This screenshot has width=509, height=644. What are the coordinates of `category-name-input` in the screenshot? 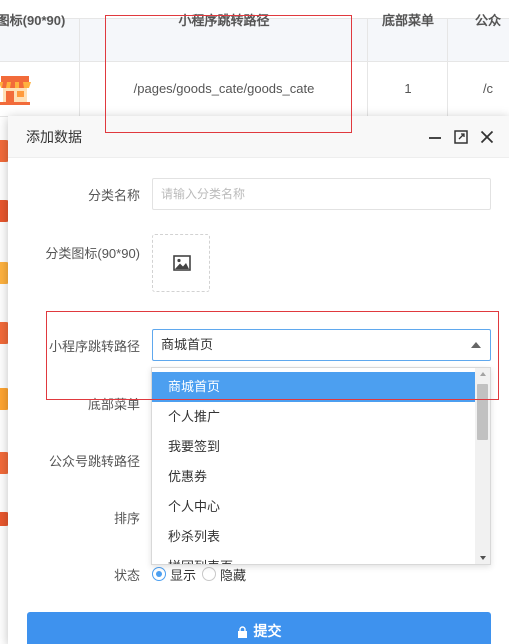 It's located at (321, 194).